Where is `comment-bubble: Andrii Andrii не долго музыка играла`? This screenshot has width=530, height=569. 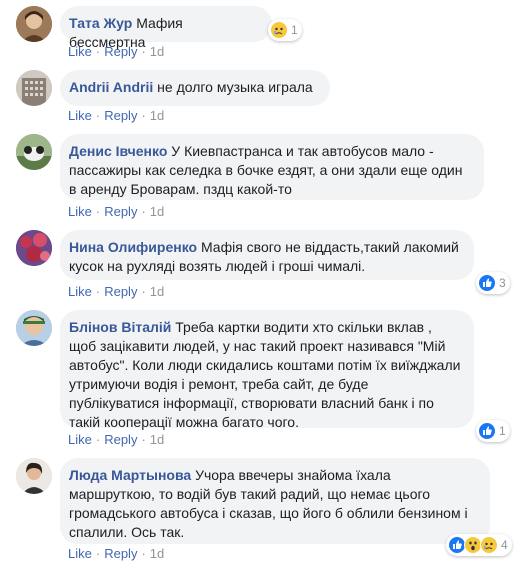
comment-bubble: Andrii Andrii не долго музыка играла is located at coordinates (195, 88).